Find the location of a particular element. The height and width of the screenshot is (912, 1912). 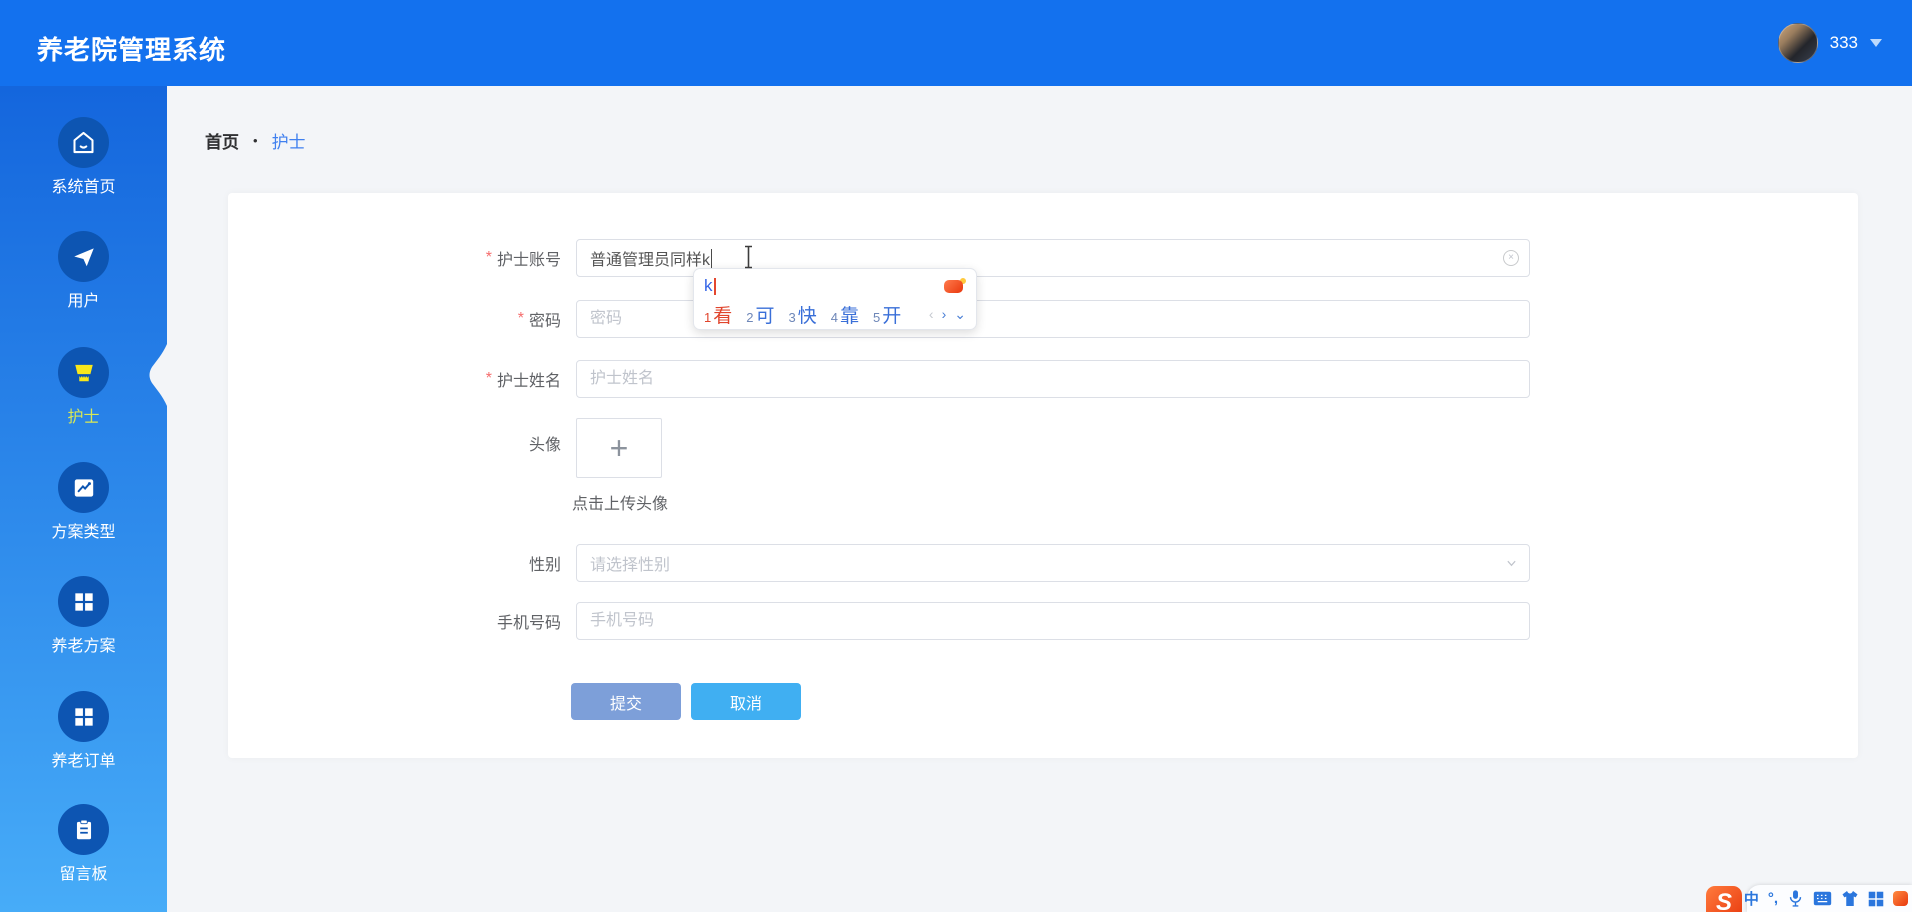

form-row-avatar: 头像 is located at coordinates (1043, 443).